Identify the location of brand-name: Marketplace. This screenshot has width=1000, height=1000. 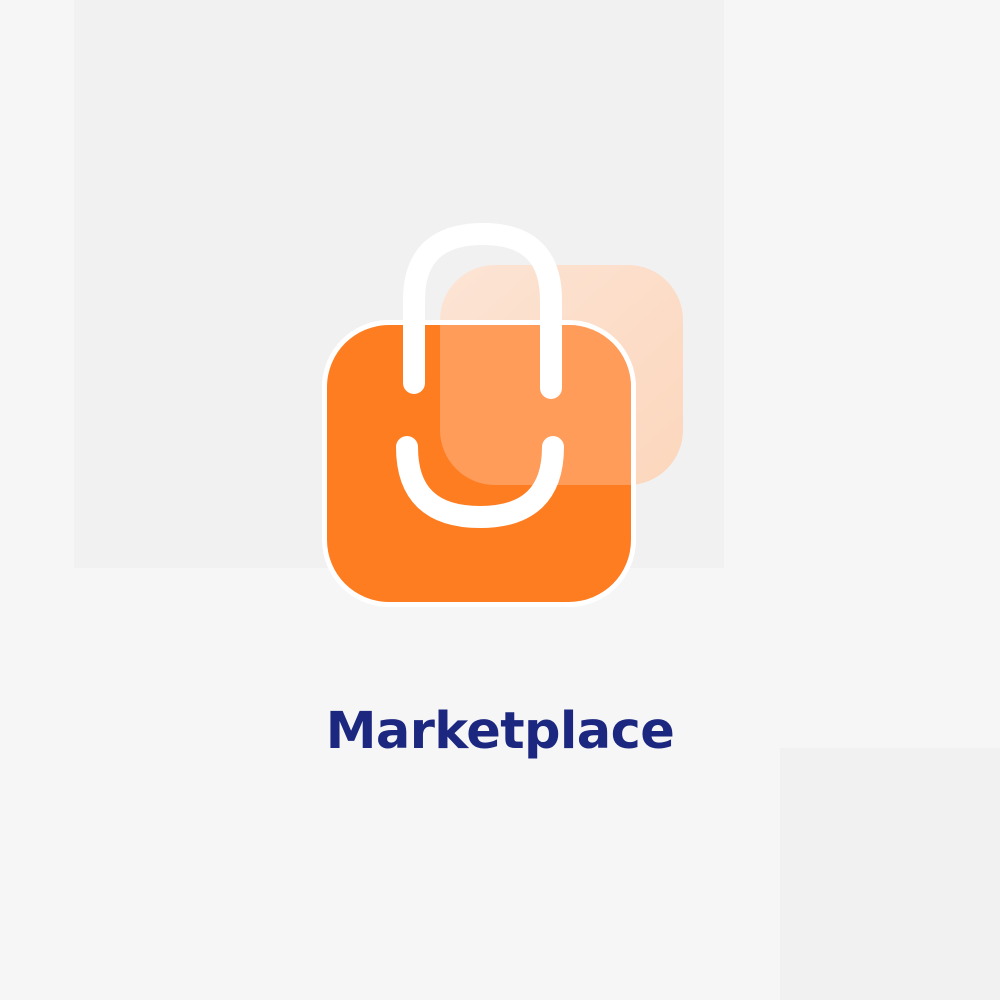
(500, 731).